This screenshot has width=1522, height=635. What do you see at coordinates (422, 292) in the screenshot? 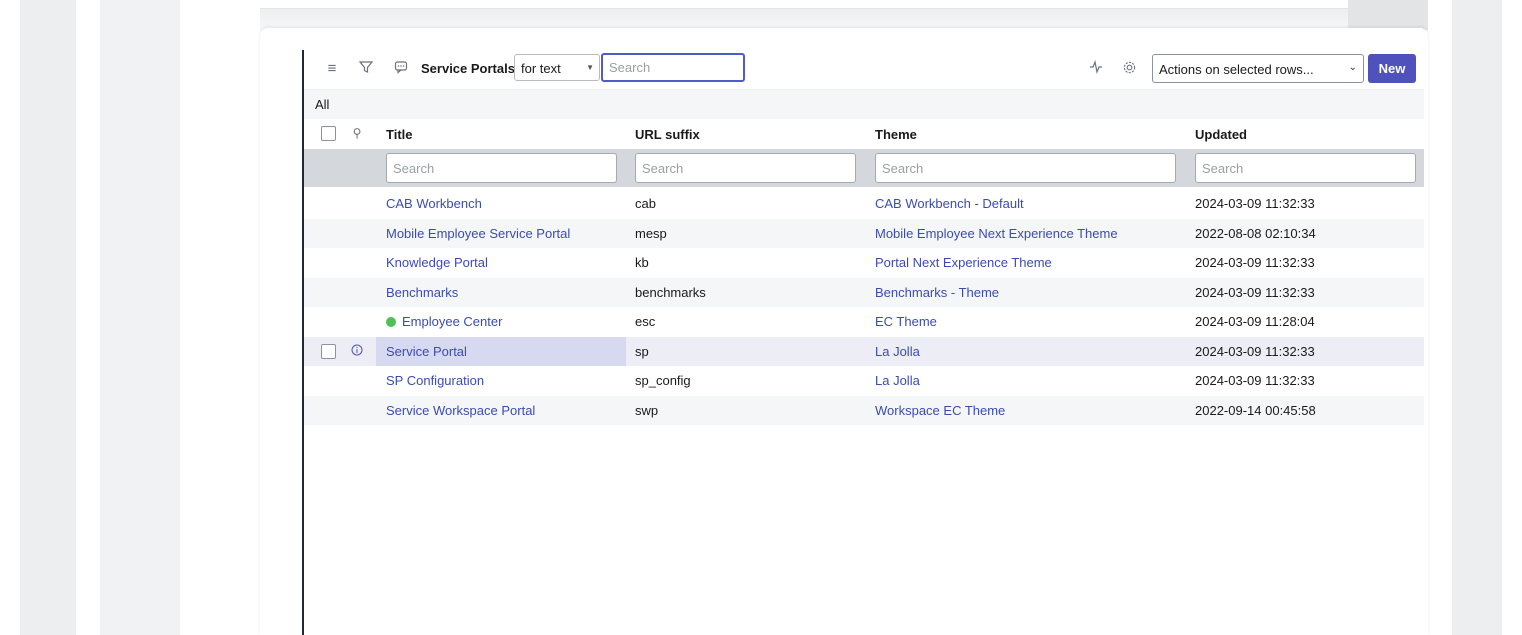
I see `title-link: Benchmarks` at bounding box center [422, 292].